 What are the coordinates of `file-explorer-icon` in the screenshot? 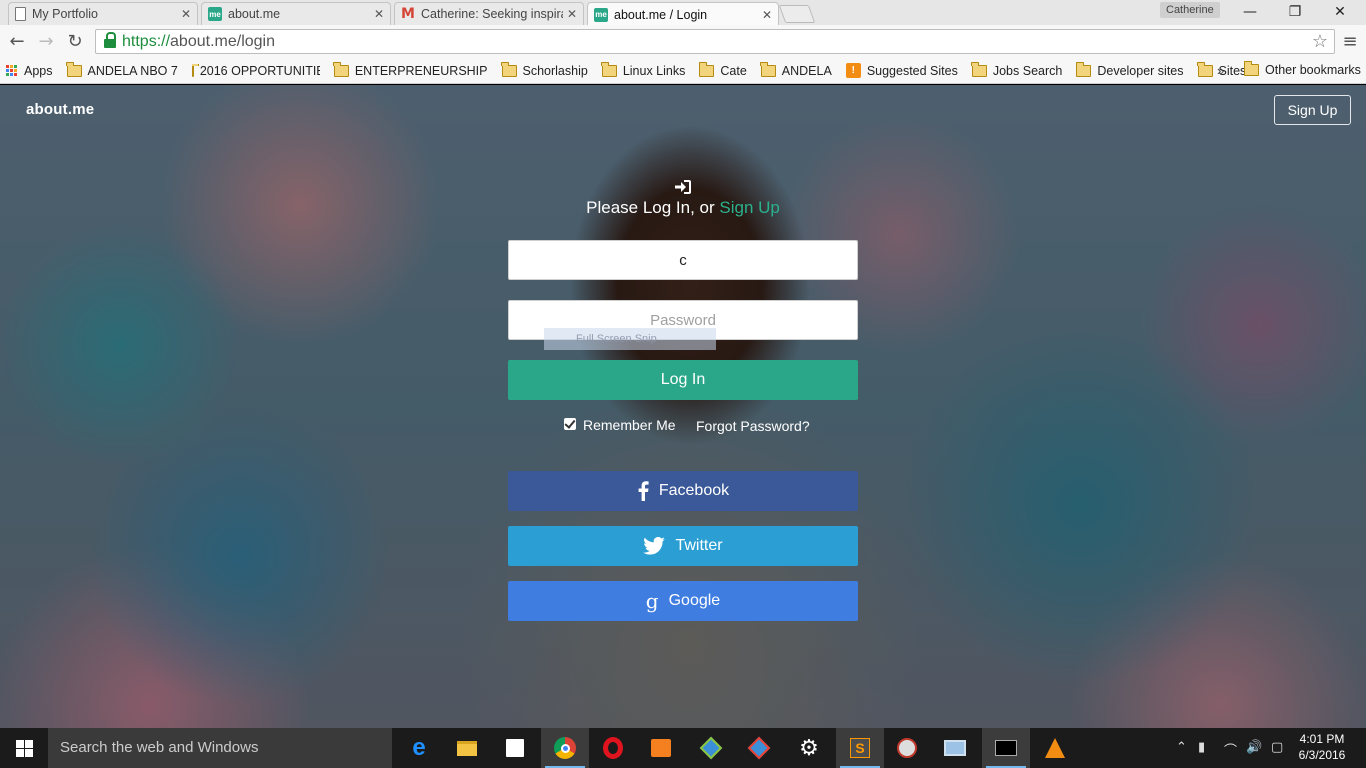 It's located at (467, 748).